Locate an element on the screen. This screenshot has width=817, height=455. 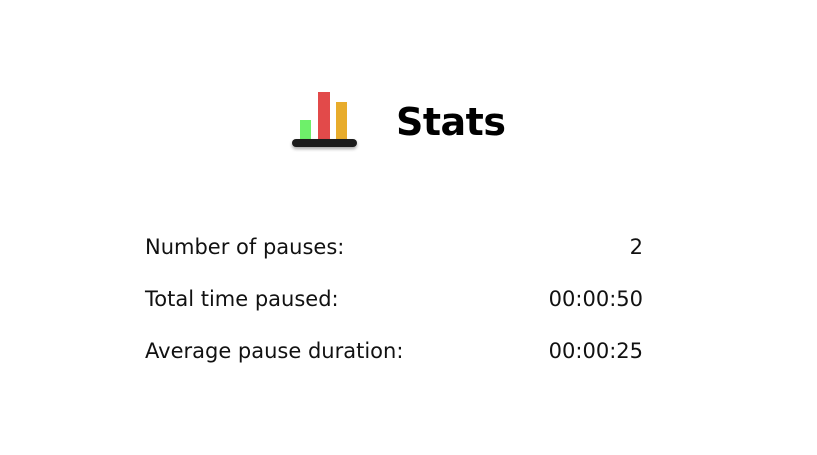
stat-value: 00:00:25 is located at coordinates (595, 351).